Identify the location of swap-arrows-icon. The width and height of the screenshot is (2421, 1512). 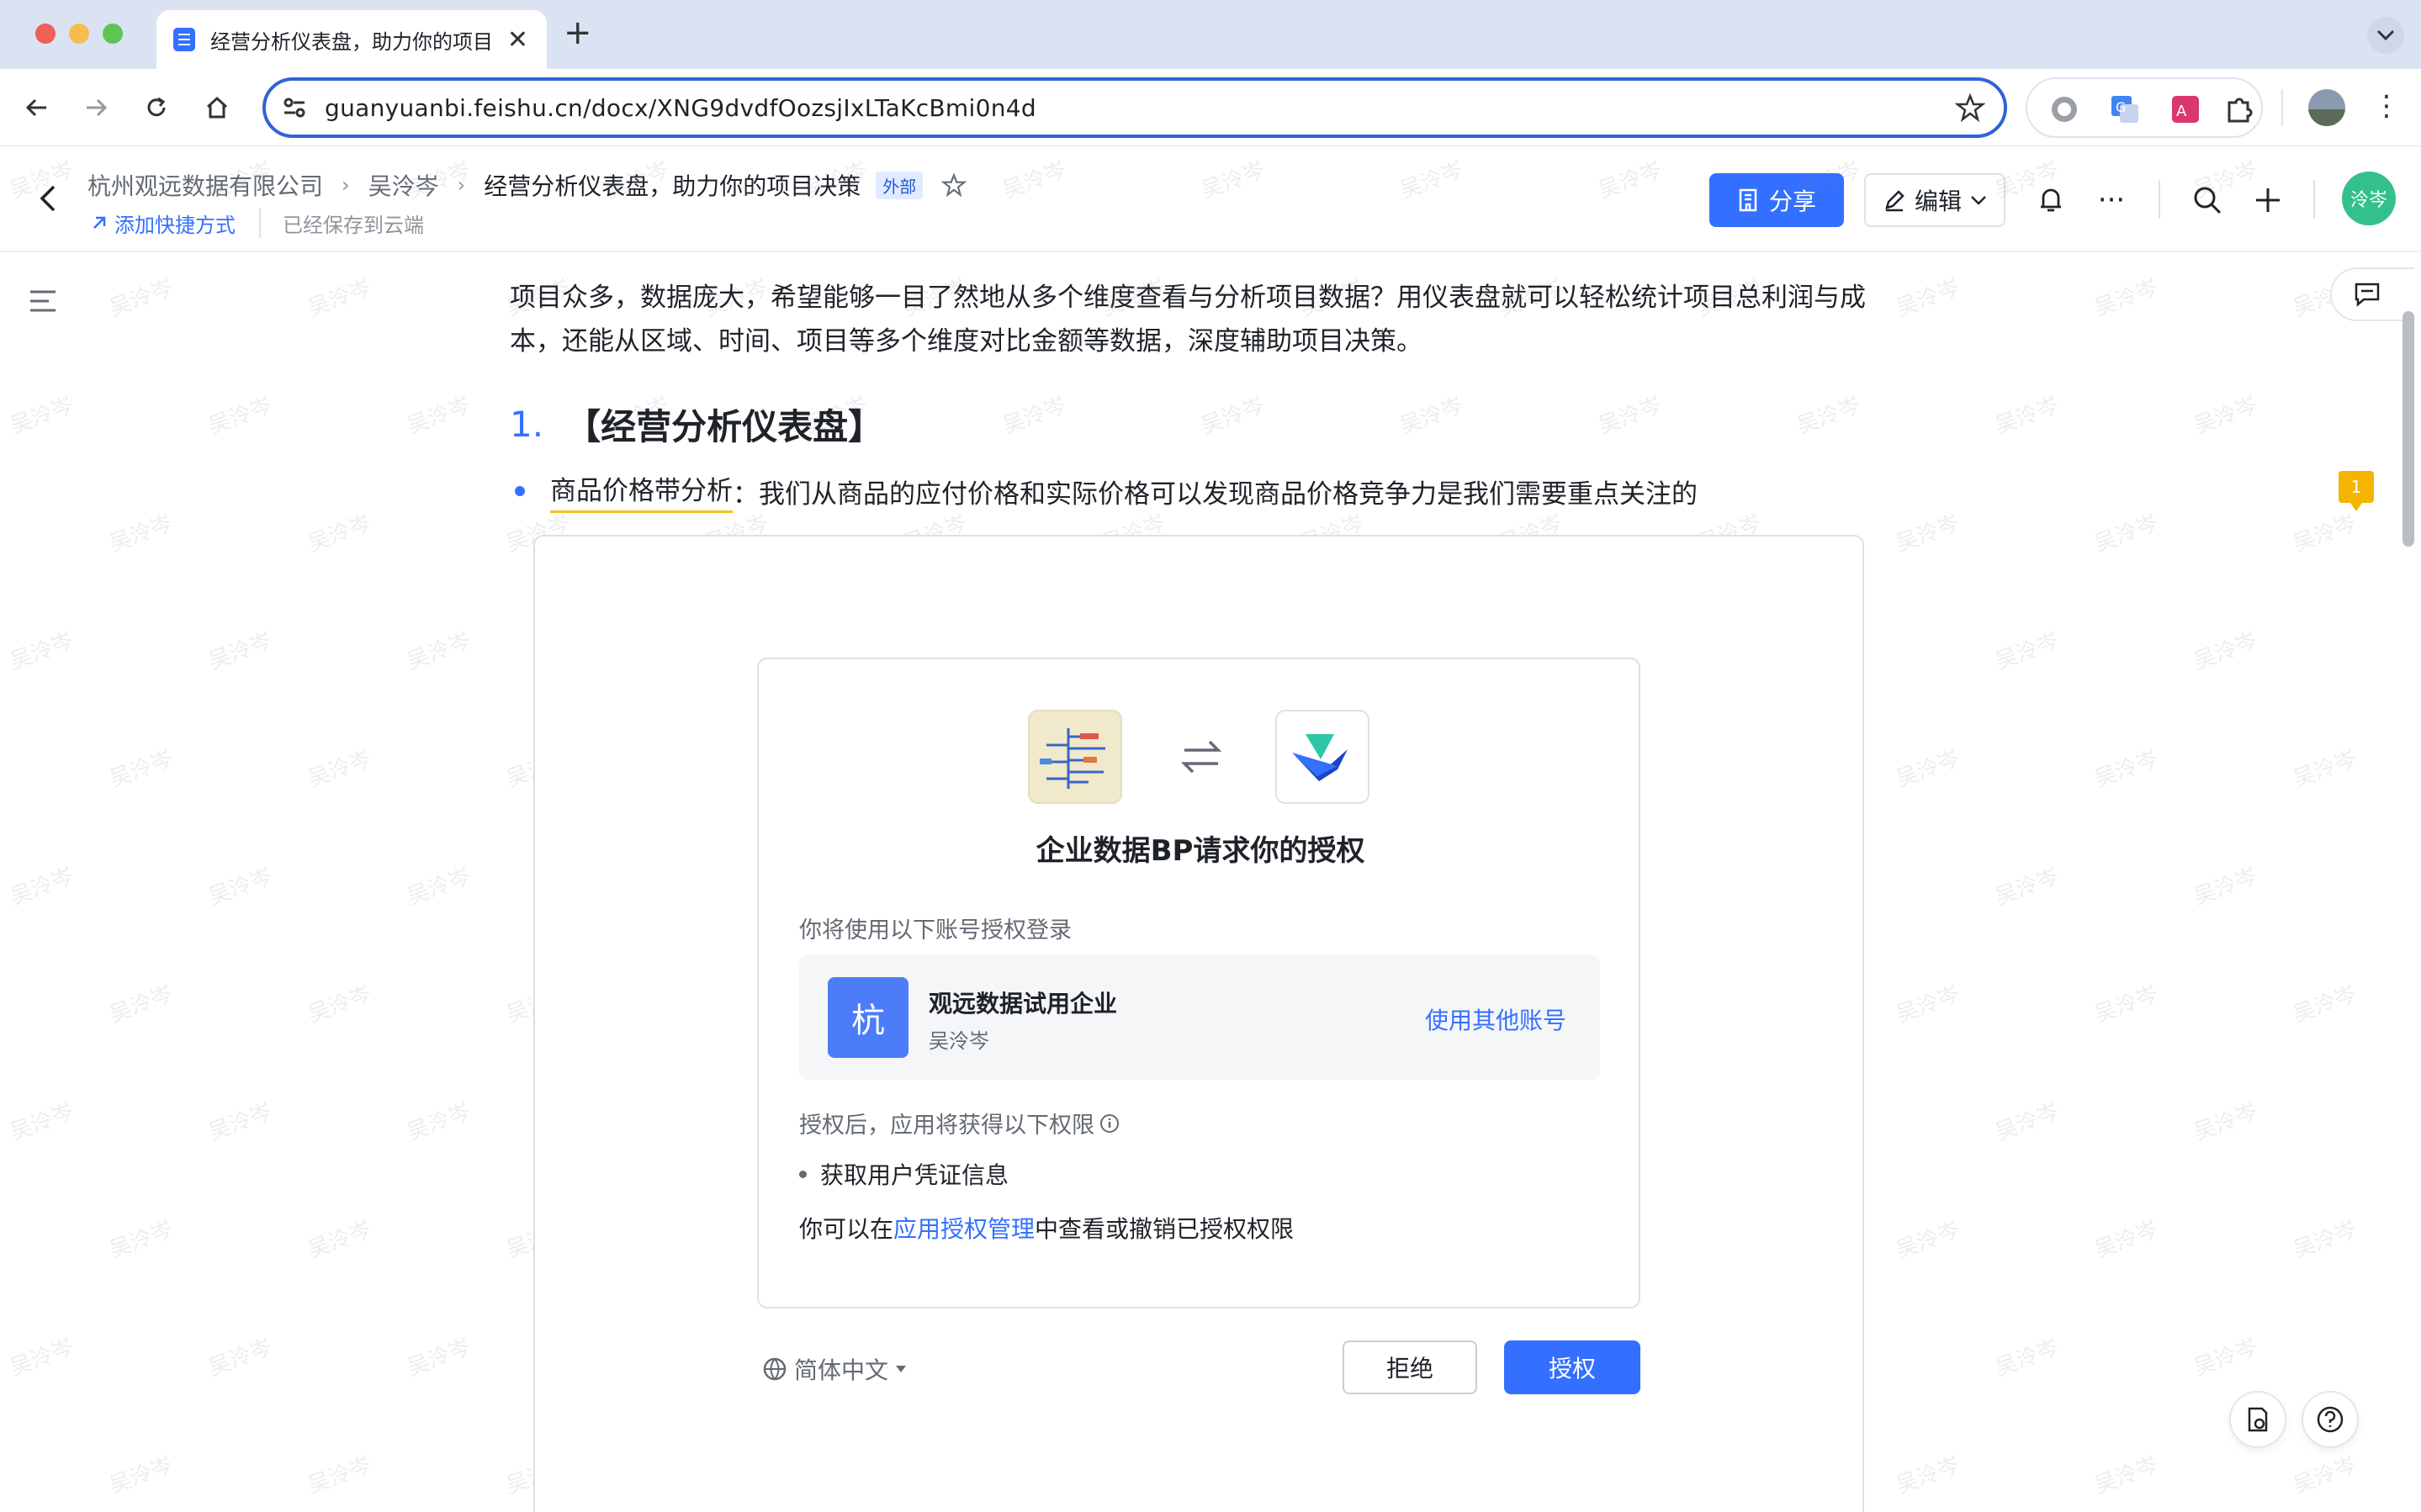
(1201, 757).